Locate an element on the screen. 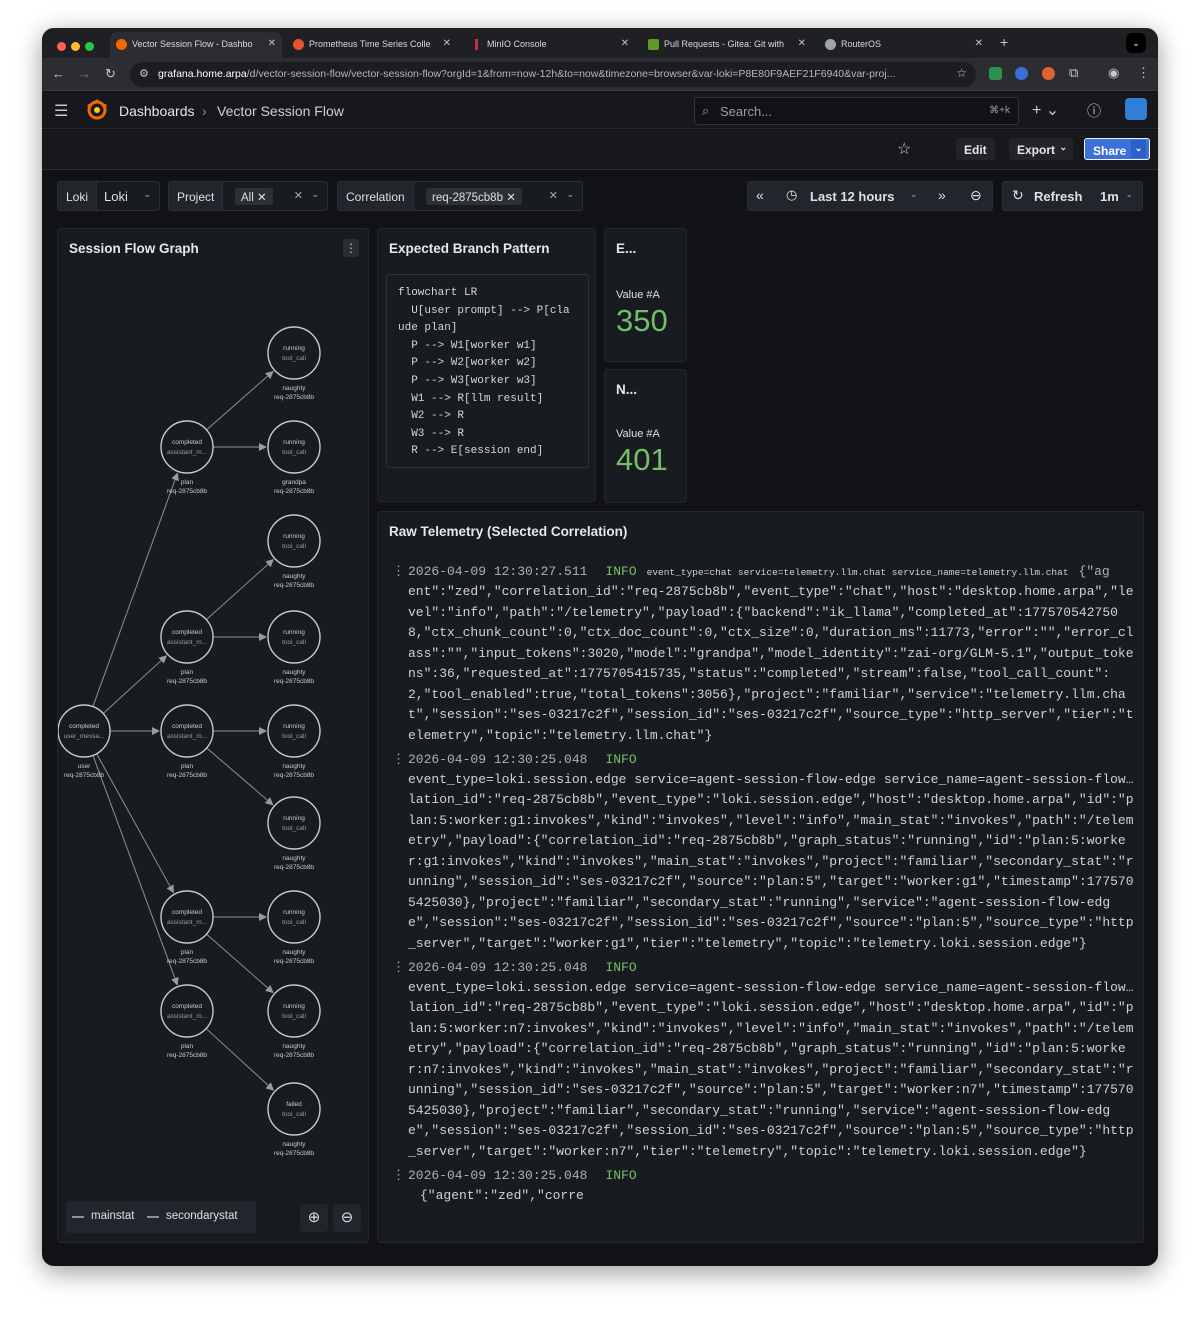  share-button: Share ⌄ is located at coordinates (1117, 149).